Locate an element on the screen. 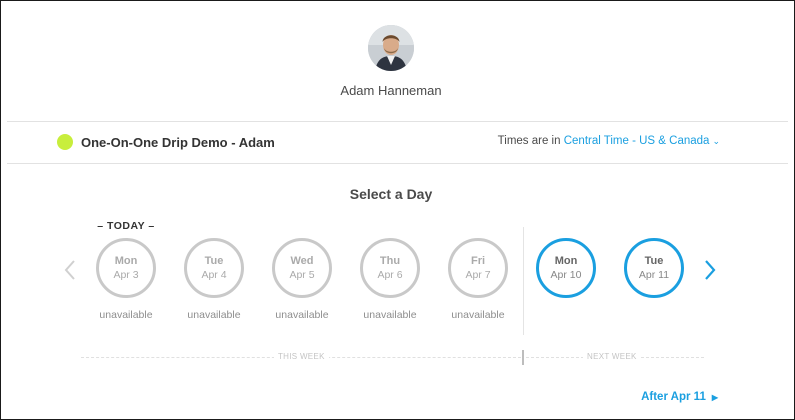 This screenshot has height=420, width=795. after-label: After Apr 11 is located at coordinates (673, 397).